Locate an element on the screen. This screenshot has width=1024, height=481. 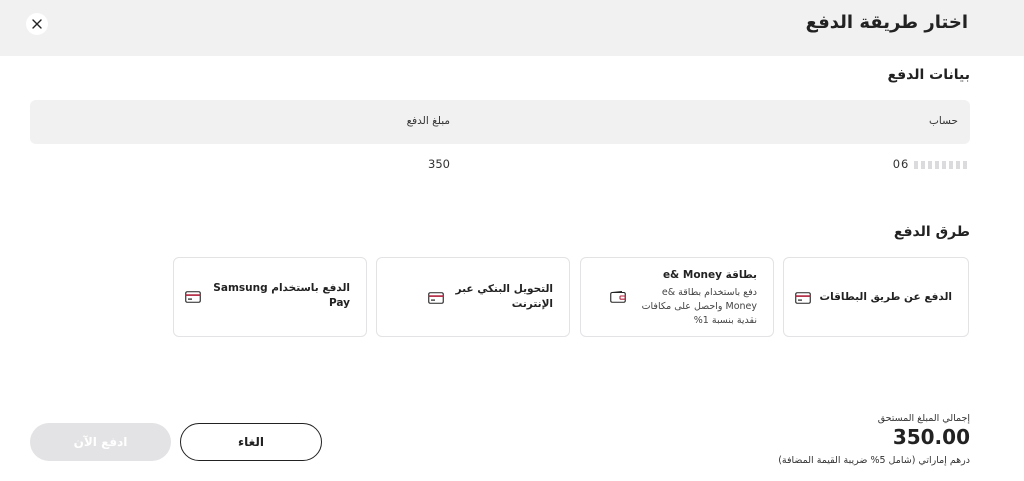
account-number-masked is located at coordinates (942, 164).